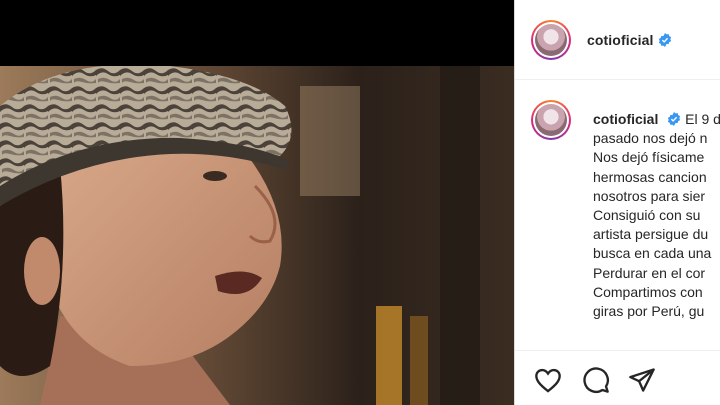 This screenshot has height=405, width=720. What do you see at coordinates (617, 377) in the screenshot?
I see `action-bar` at bounding box center [617, 377].